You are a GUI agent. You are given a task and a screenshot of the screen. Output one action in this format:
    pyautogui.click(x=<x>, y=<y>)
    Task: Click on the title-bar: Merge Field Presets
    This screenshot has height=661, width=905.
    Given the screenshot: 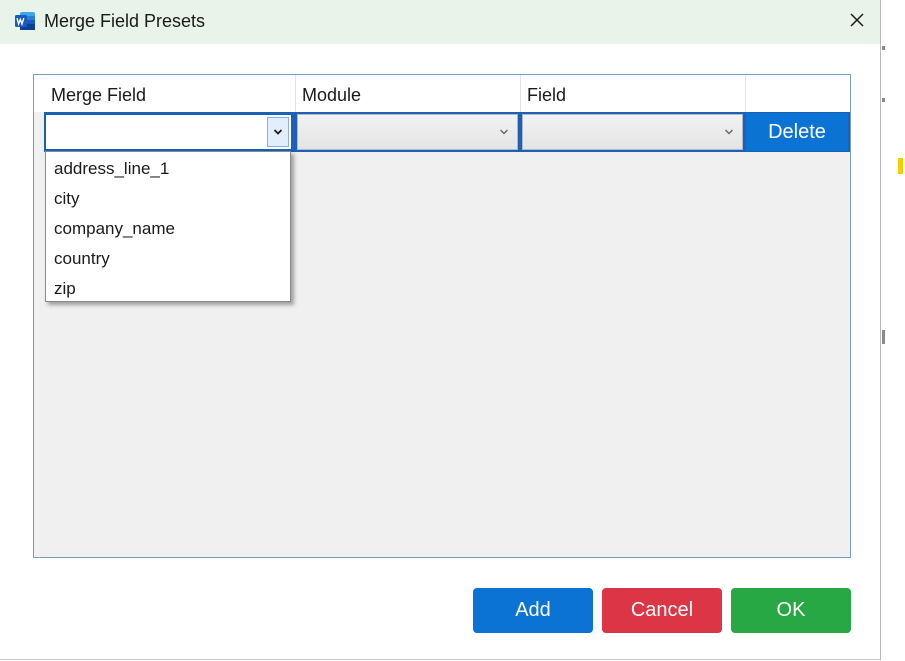 What is the action you would take?
    pyautogui.click(x=440, y=22)
    